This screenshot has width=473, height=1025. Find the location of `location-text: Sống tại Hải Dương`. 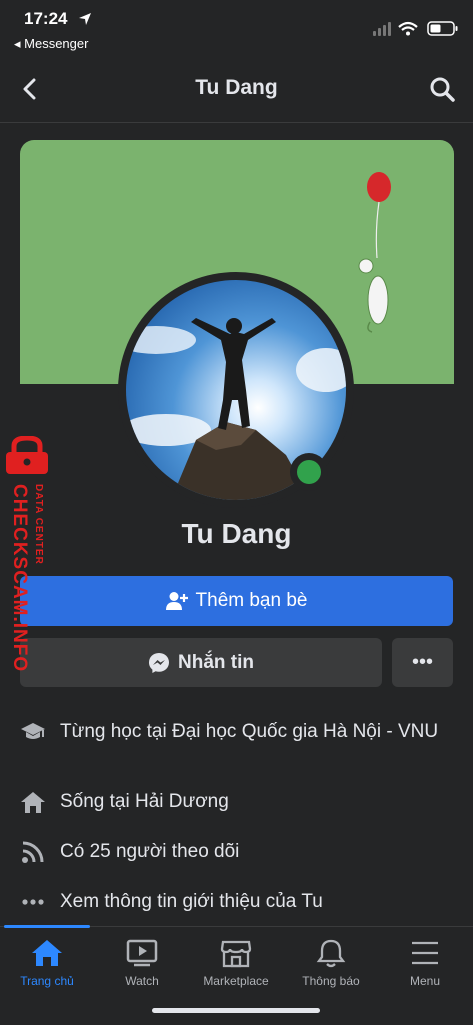

location-text: Sống tại Hải Dương is located at coordinates (144, 801).